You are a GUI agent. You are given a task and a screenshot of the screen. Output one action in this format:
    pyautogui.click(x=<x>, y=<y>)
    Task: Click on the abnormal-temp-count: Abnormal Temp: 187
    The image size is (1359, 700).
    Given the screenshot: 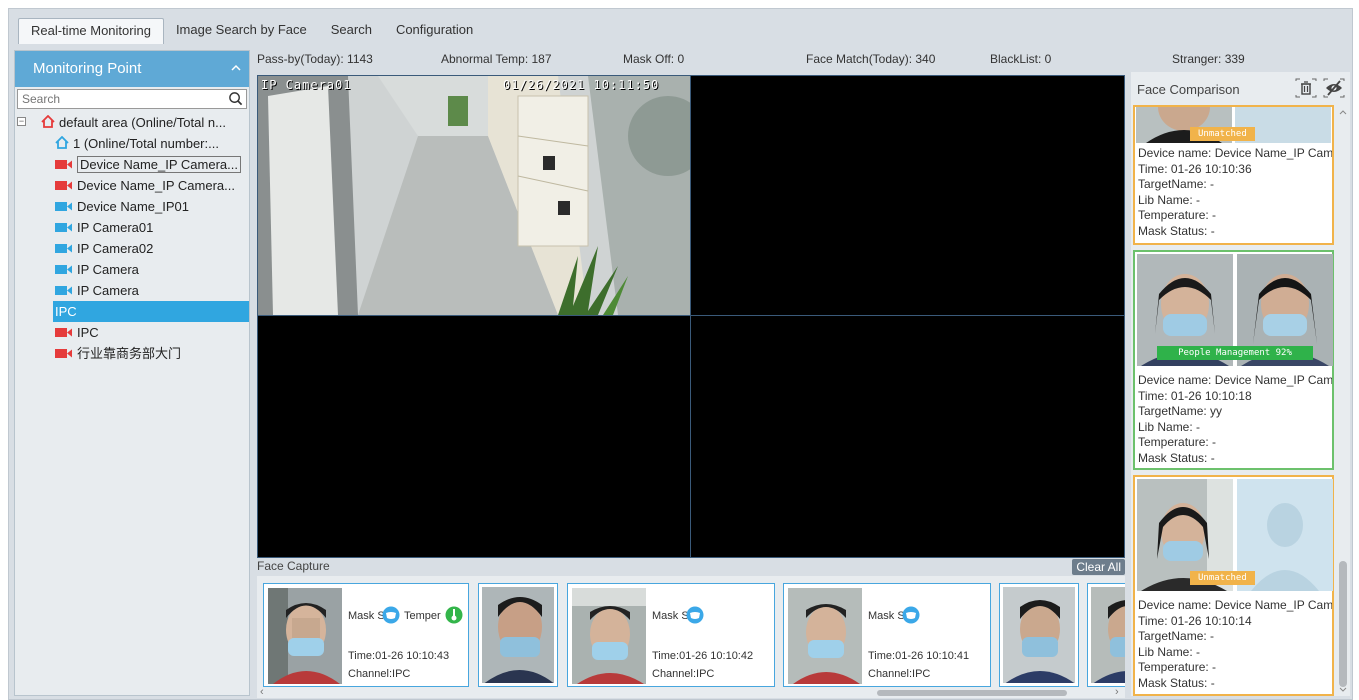 What is the action you would take?
    pyautogui.click(x=496, y=59)
    